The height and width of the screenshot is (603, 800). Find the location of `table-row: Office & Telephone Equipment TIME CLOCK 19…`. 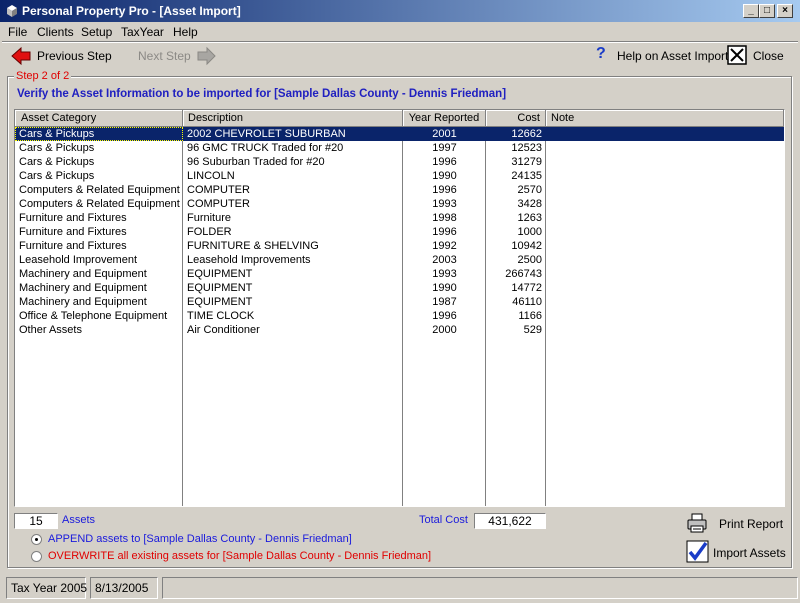

table-row: Office & Telephone Equipment TIME CLOCK 19… is located at coordinates (399, 316).